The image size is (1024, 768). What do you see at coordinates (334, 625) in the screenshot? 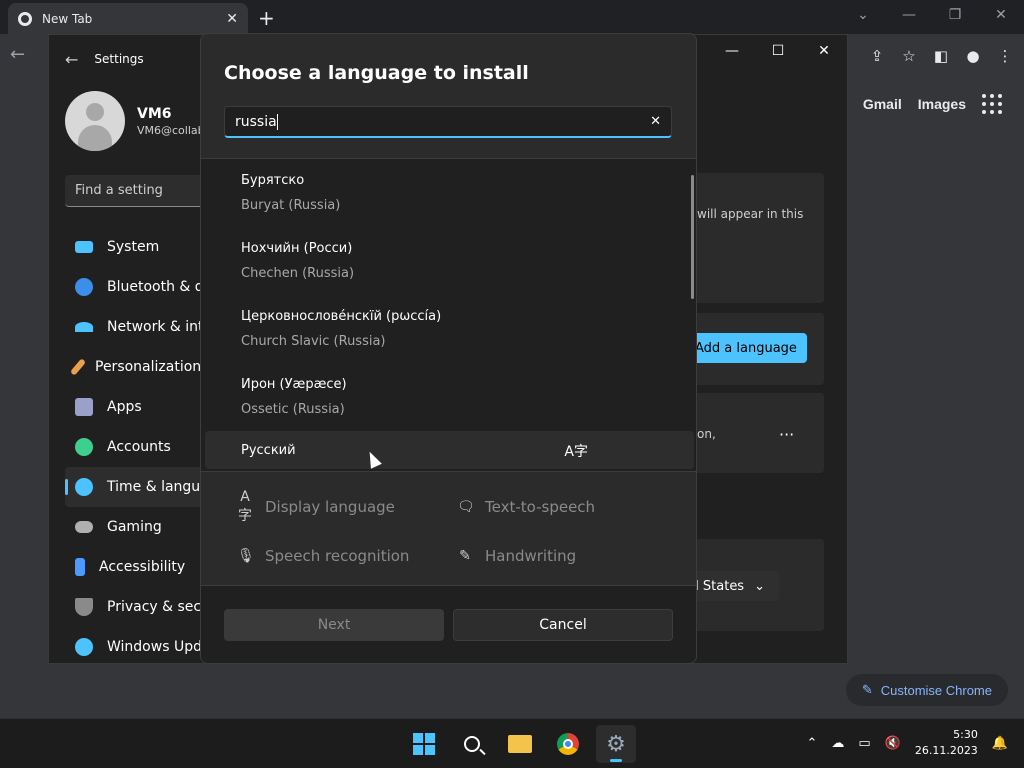
I see `next-button: Next` at bounding box center [334, 625].